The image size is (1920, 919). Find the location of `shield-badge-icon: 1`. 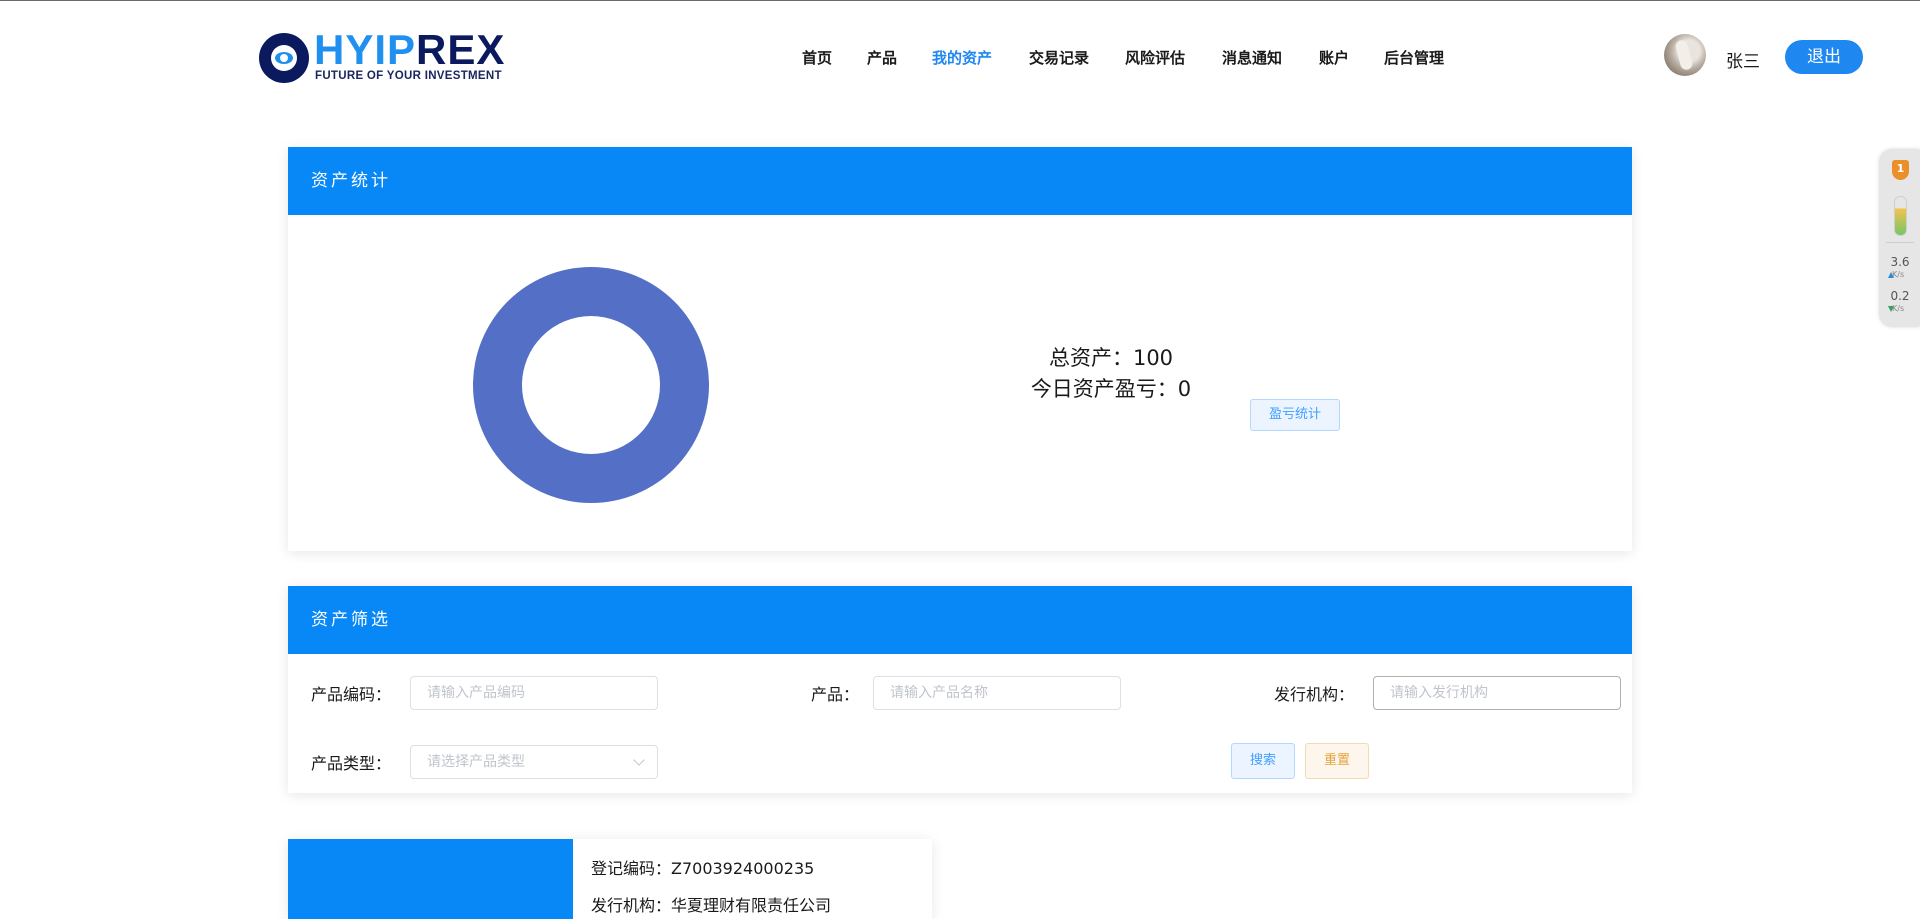

shield-badge-icon: 1 is located at coordinates (1900, 170).